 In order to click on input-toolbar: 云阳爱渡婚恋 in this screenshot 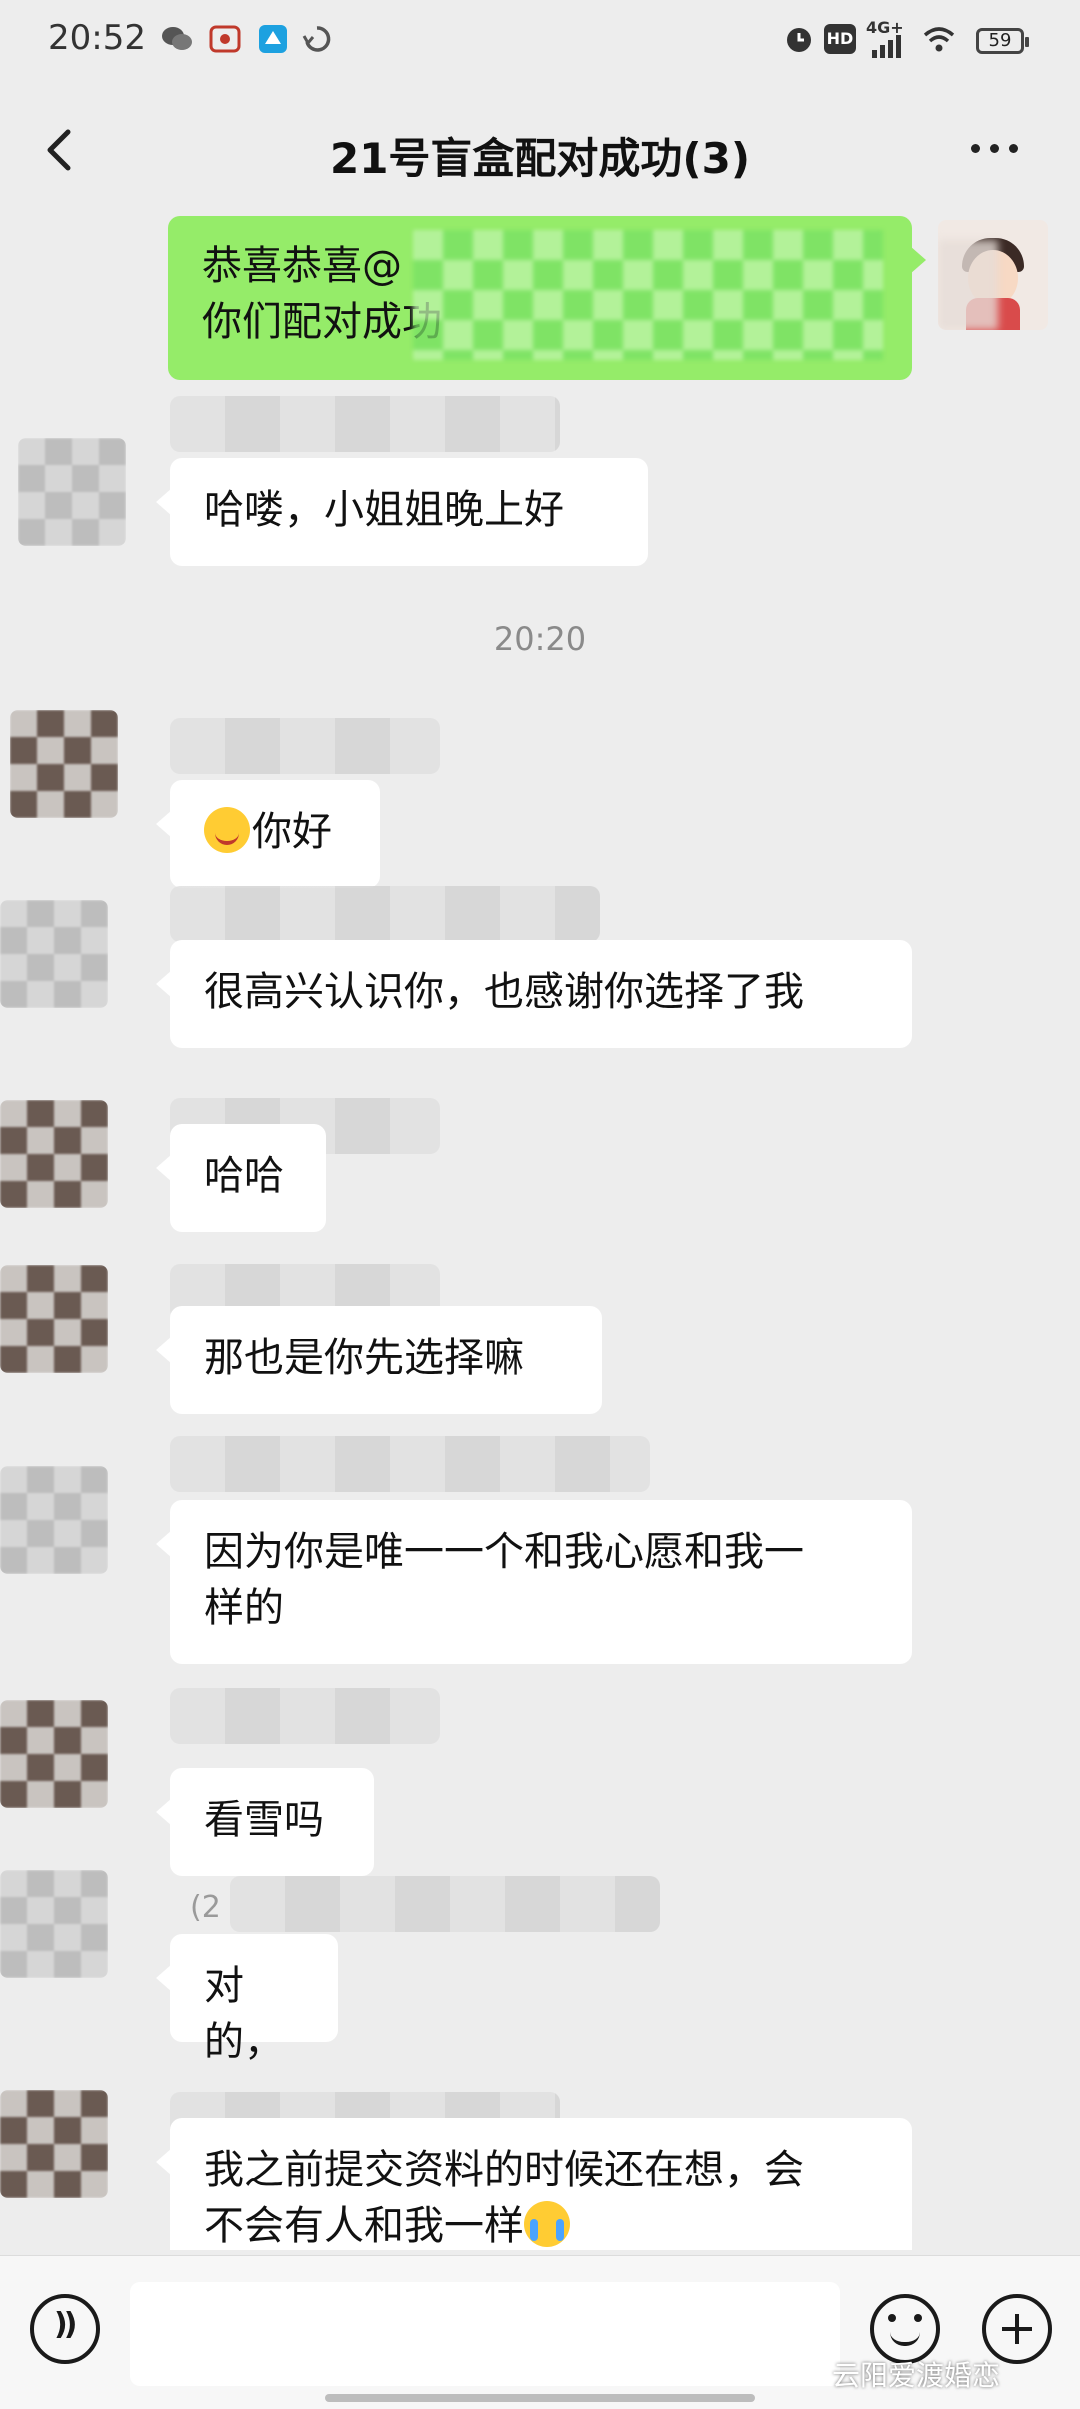, I will do `click(540, 2332)`.